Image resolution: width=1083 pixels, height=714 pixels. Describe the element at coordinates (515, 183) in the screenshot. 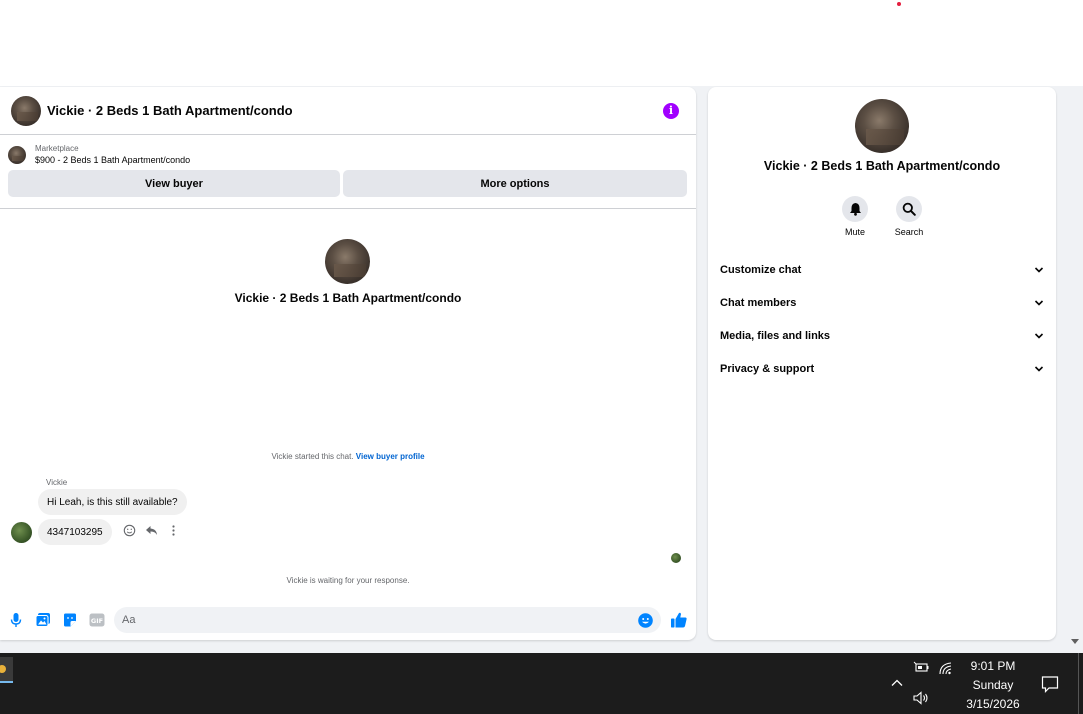

I see `more-options-button: More options` at that location.